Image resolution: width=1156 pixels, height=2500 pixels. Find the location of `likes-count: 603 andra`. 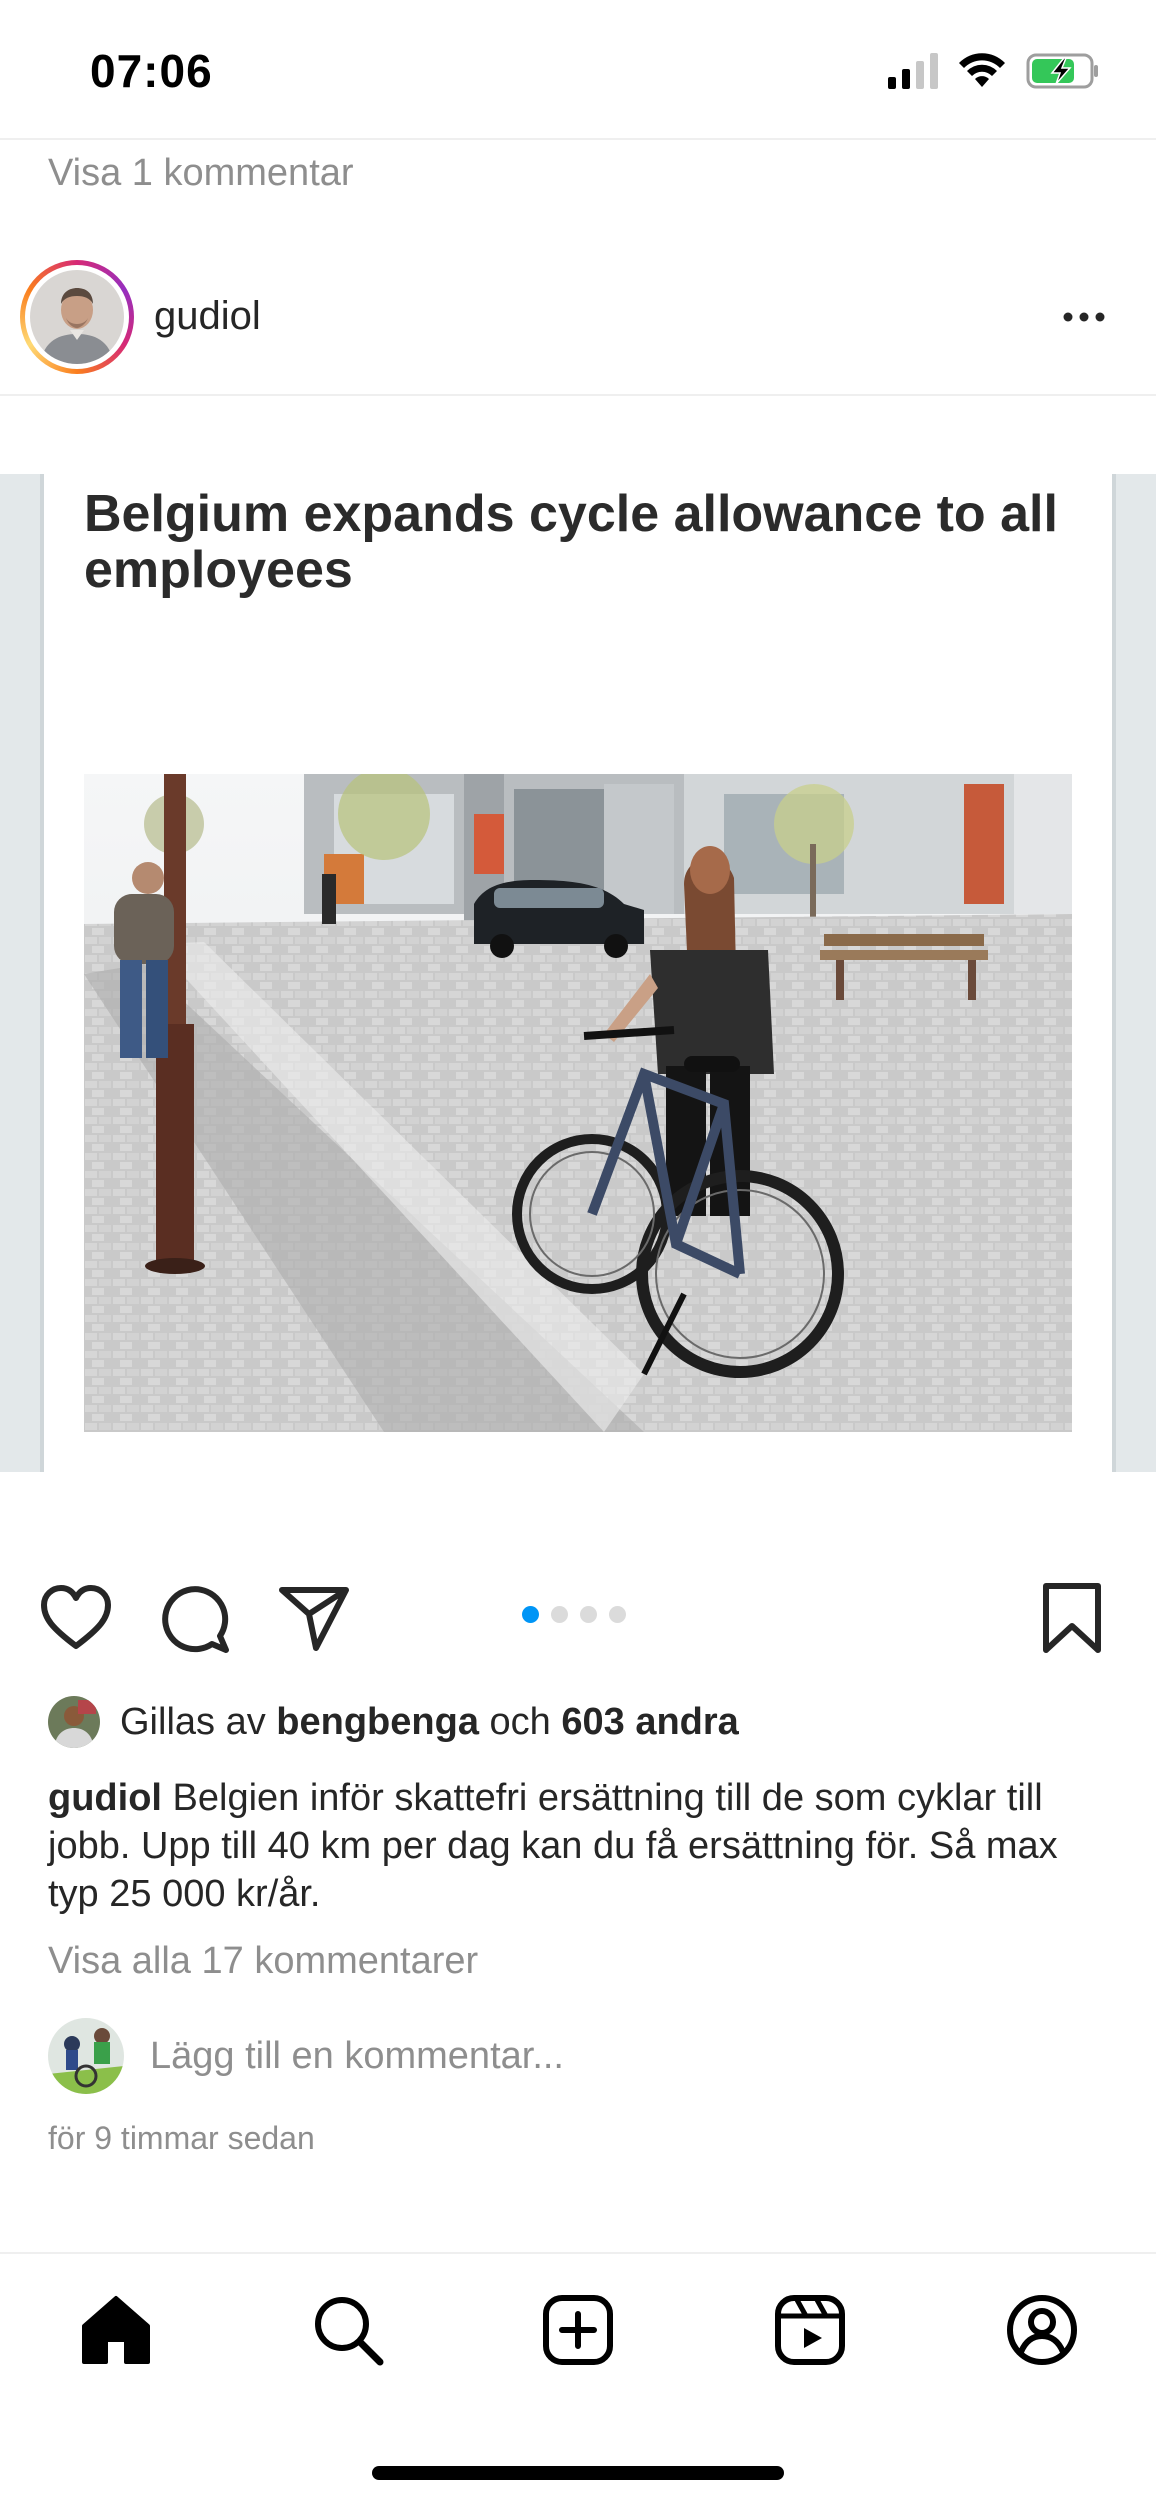

likes-count: 603 andra is located at coordinates (649, 1722).